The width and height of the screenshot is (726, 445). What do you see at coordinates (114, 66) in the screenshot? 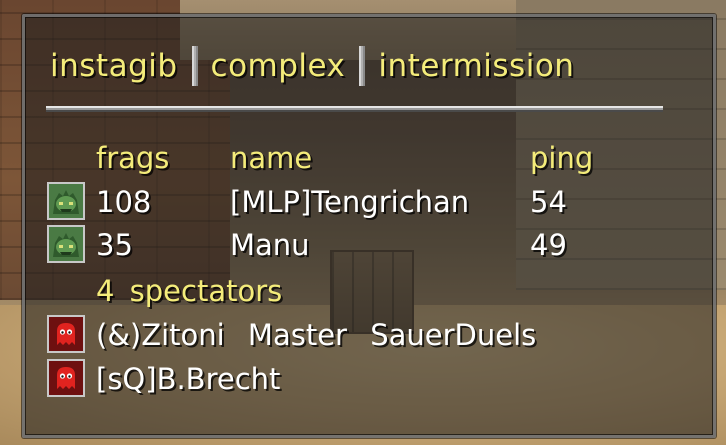
I see `game-mode-label: instagib` at bounding box center [114, 66].